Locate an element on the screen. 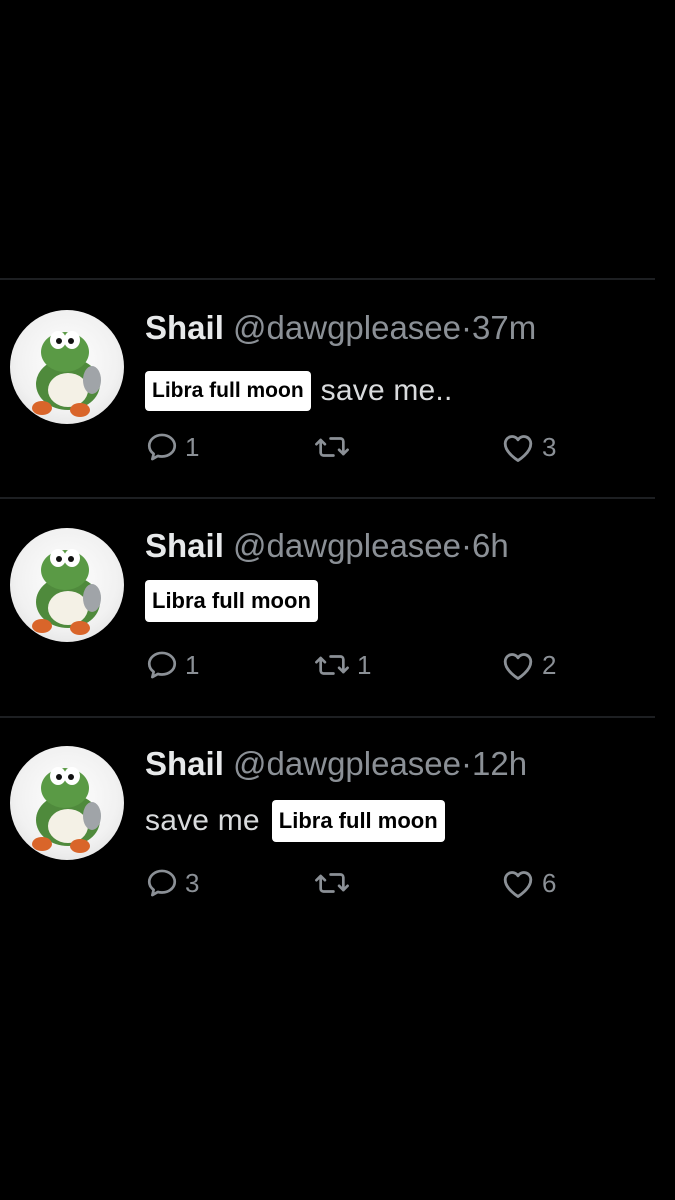 The image size is (675, 1200). timestamp: 6h is located at coordinates (490, 545).